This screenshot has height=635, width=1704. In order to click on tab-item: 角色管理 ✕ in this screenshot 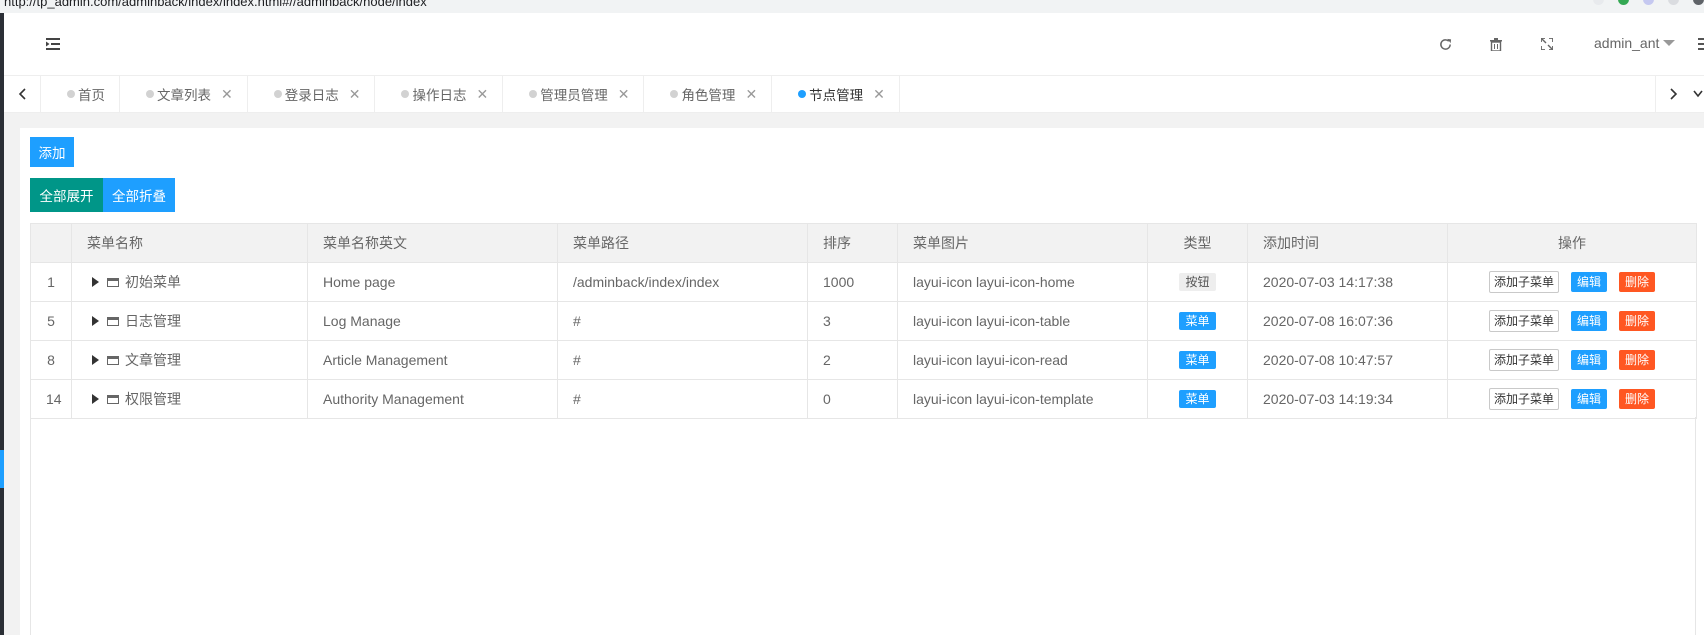, I will do `click(708, 94)`.